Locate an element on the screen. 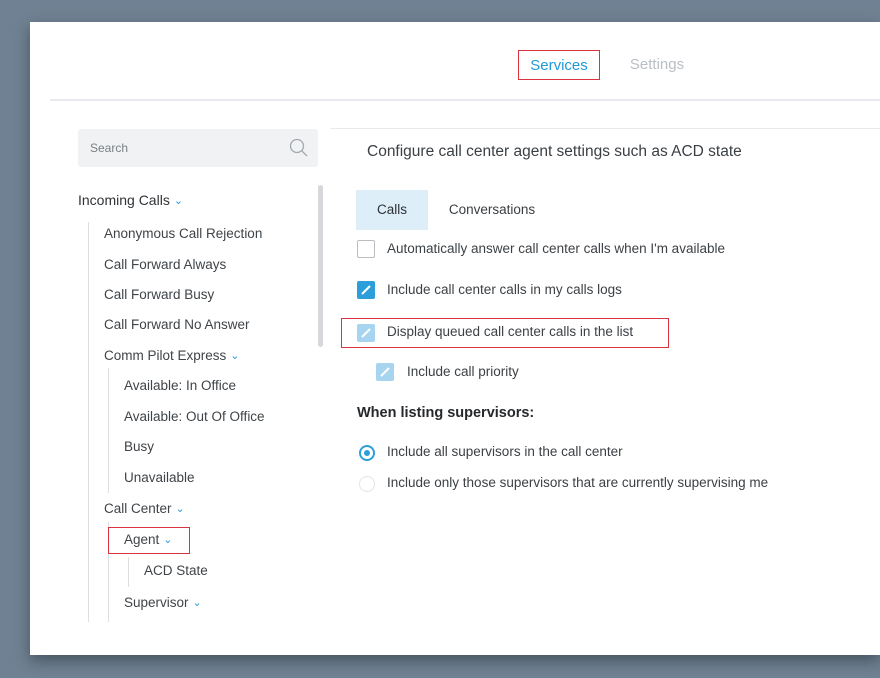 The width and height of the screenshot is (880, 678). tree-item-comm-pilot-express: Comm Pilot Express ⌄ is located at coordinates (172, 356).